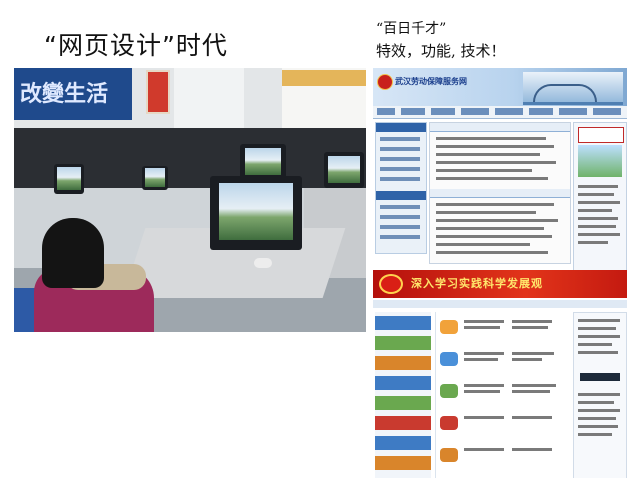 Image resolution: width=640 pixels, height=480 pixels. I want to click on site-emblem-icon, so click(385, 82).